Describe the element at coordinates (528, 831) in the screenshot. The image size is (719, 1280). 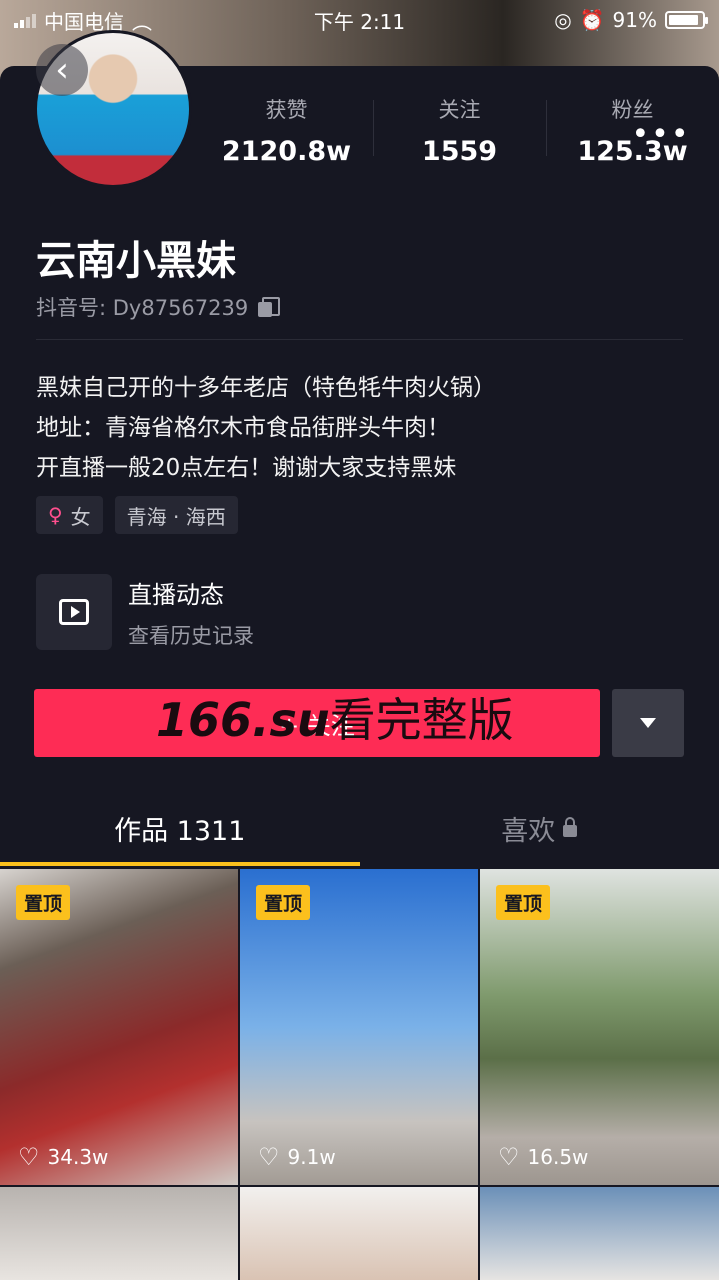
I see `tab-likes-label: 喜欢` at that location.